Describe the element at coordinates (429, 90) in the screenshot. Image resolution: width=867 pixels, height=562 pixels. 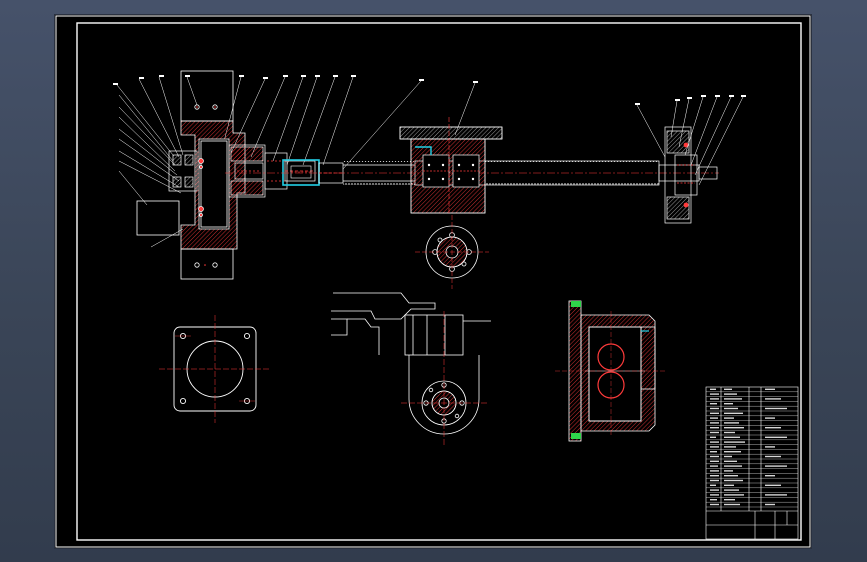
I see `balloon-marks` at that location.